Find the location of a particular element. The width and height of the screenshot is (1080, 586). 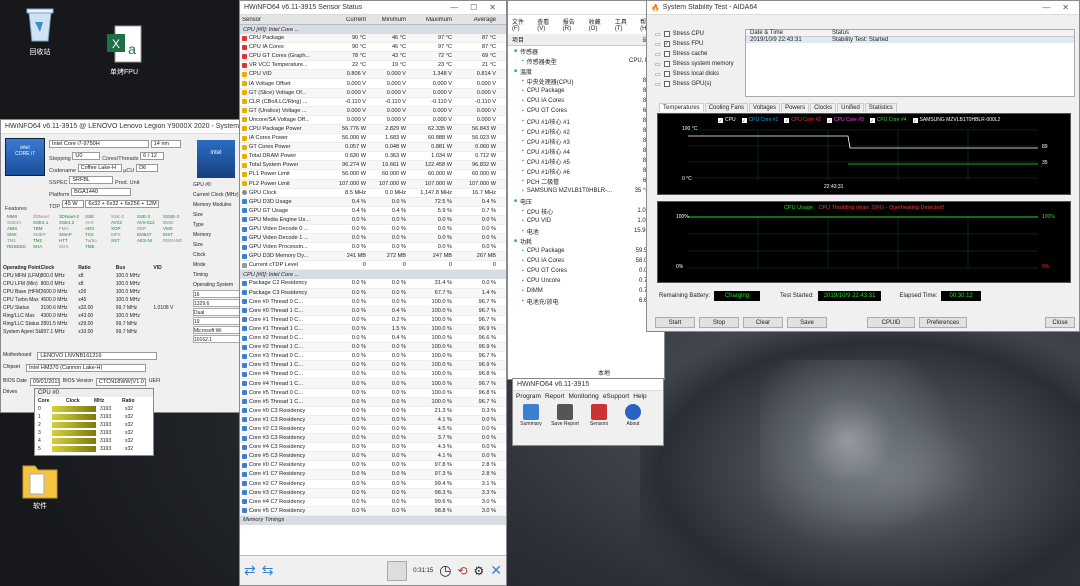

tree-item: ▪CPU #1/核心 #285 °C is located at coordinates (589, 131).